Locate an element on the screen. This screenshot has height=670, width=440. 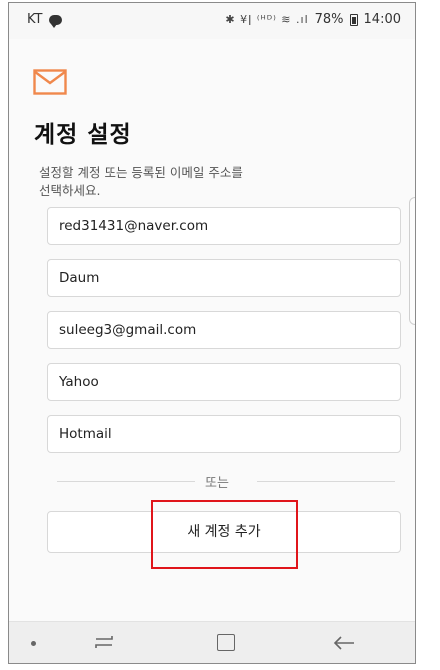
carrier-label: KT is located at coordinates (35, 19).